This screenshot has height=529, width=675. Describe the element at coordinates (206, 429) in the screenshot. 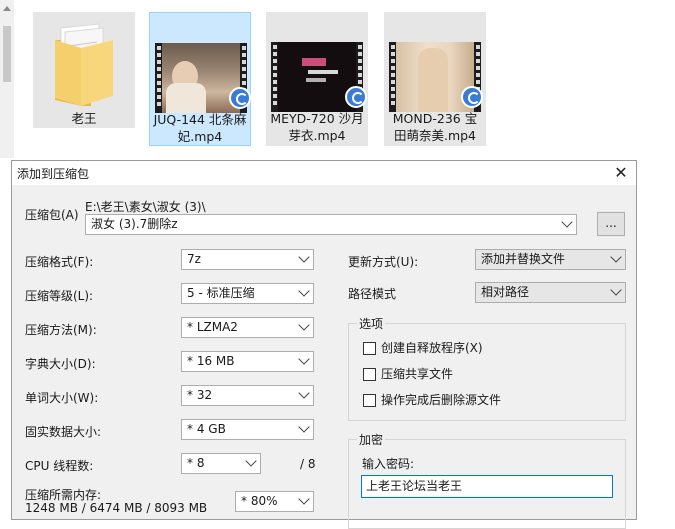

I see `solid-block-value: * 4 GB` at that location.